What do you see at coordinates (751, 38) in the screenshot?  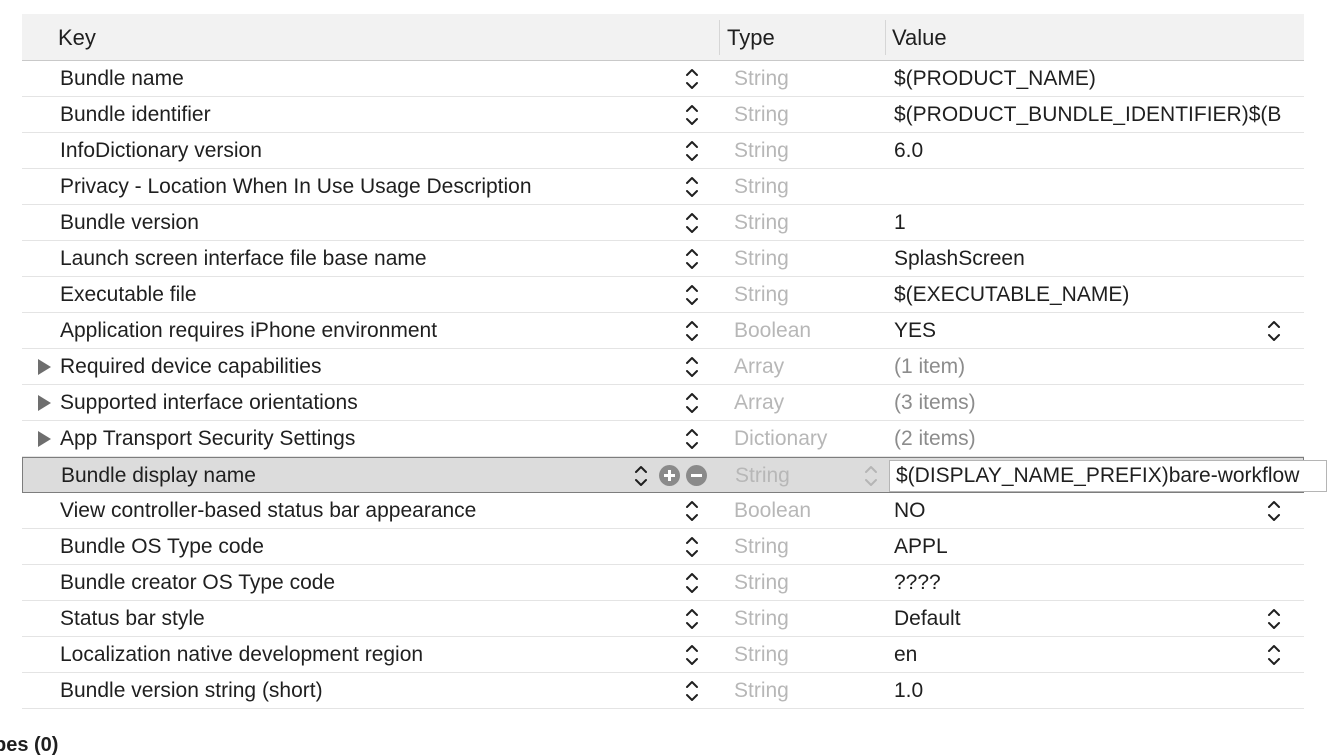 I see `type-column-header: Type` at bounding box center [751, 38].